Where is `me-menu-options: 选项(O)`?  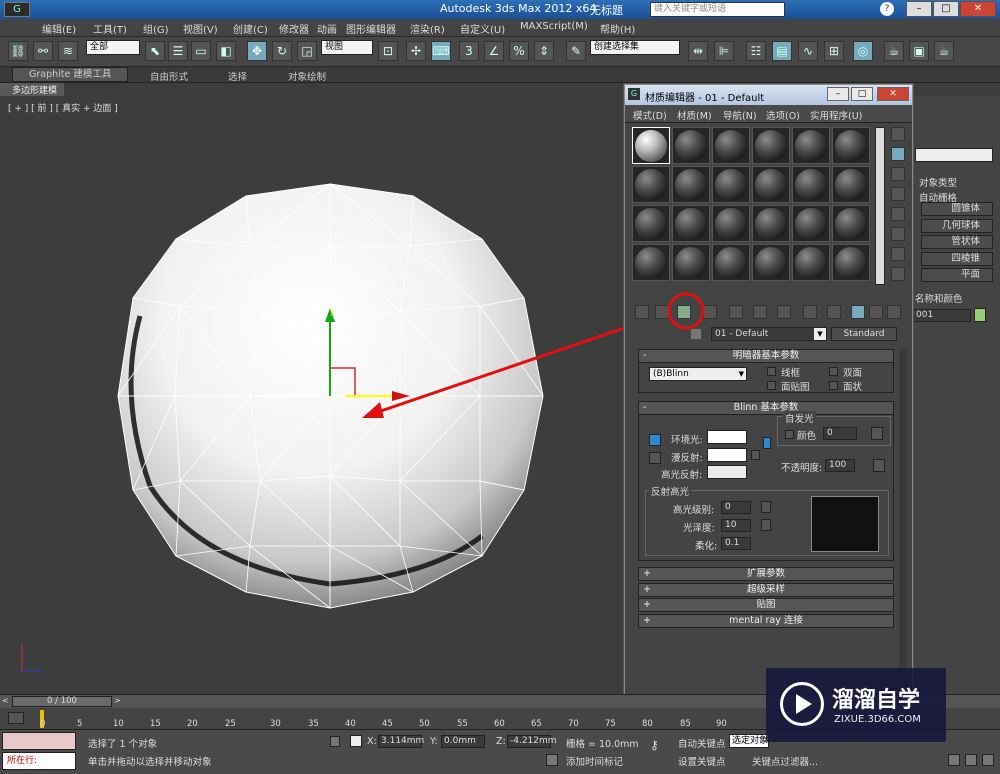 me-menu-options: 选项(O) is located at coordinates (783, 115).